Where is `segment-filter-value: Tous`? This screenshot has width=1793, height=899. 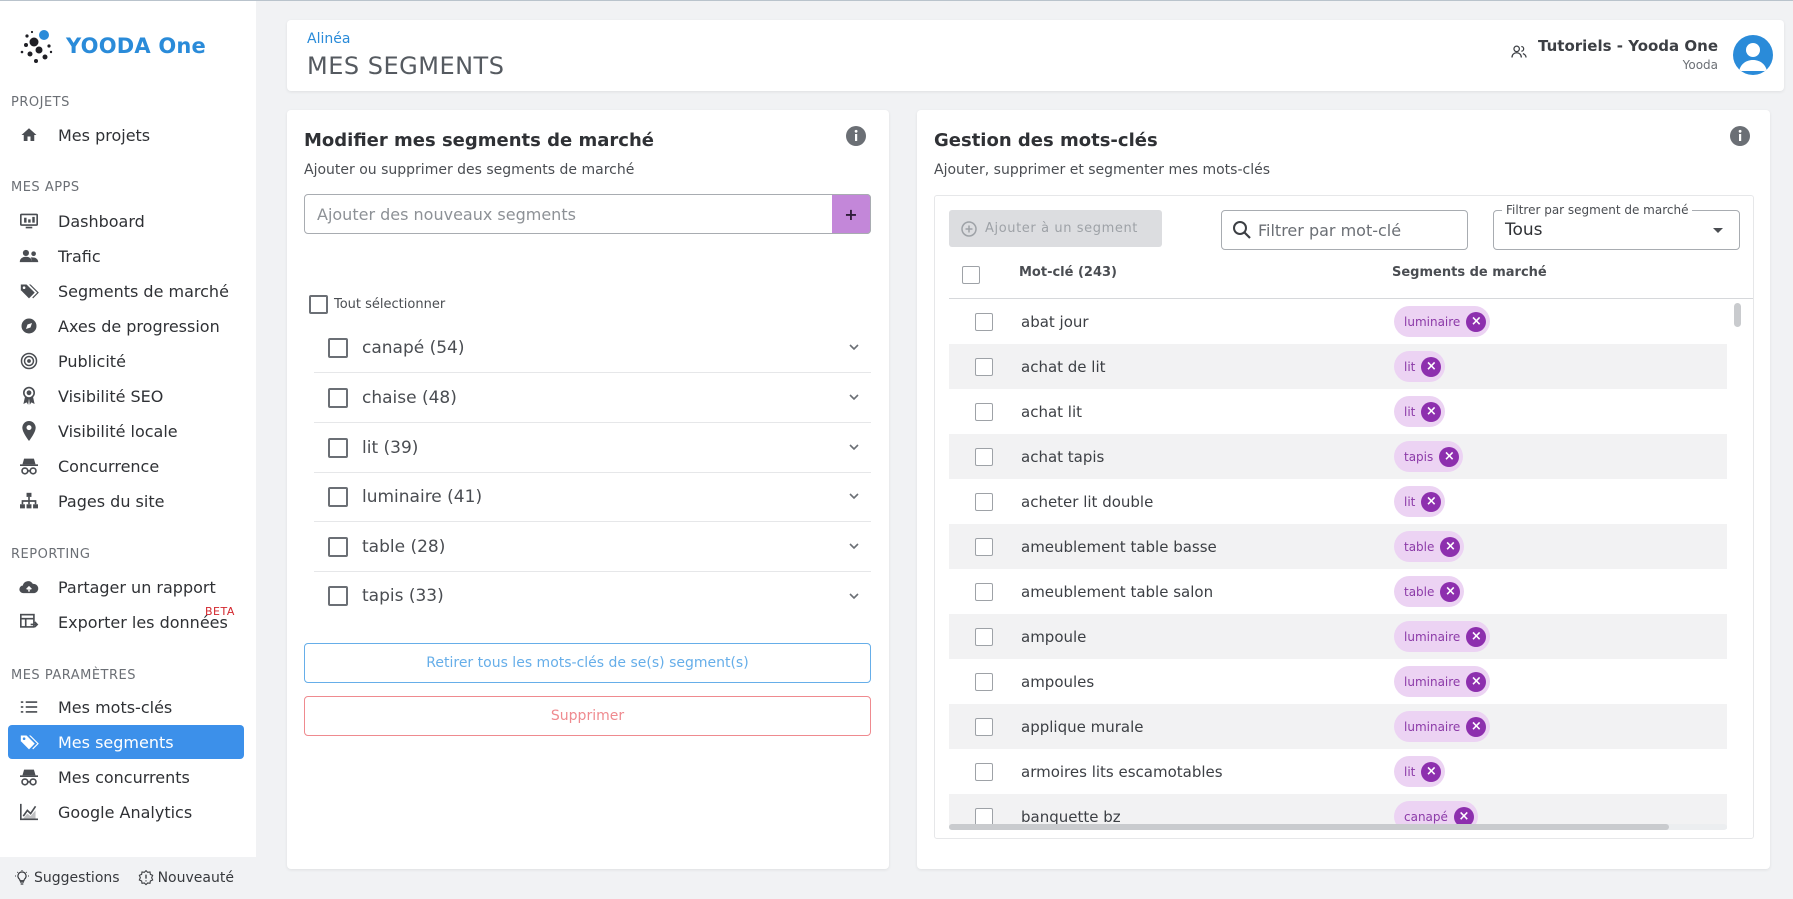
segment-filter-value: Tous is located at coordinates (1524, 230).